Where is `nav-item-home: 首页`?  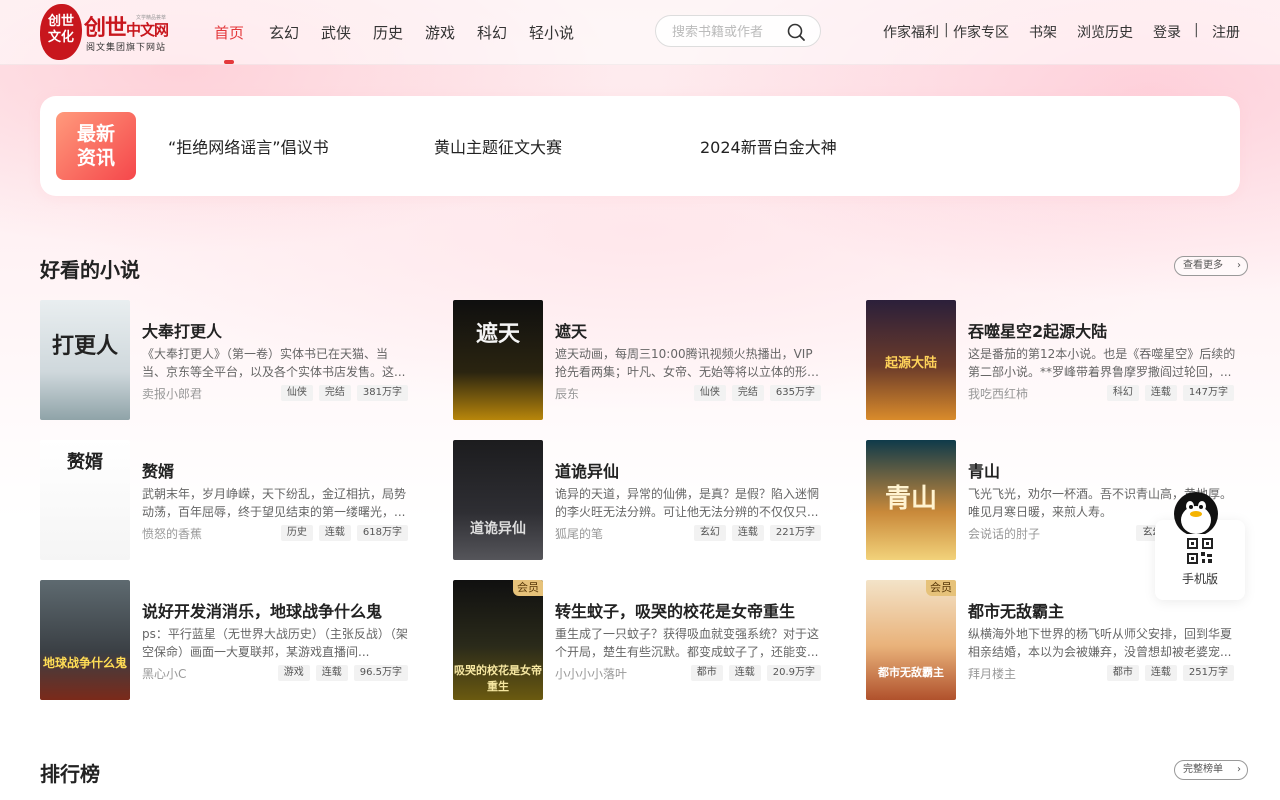
nav-item-home: 首页 is located at coordinates (229, 32).